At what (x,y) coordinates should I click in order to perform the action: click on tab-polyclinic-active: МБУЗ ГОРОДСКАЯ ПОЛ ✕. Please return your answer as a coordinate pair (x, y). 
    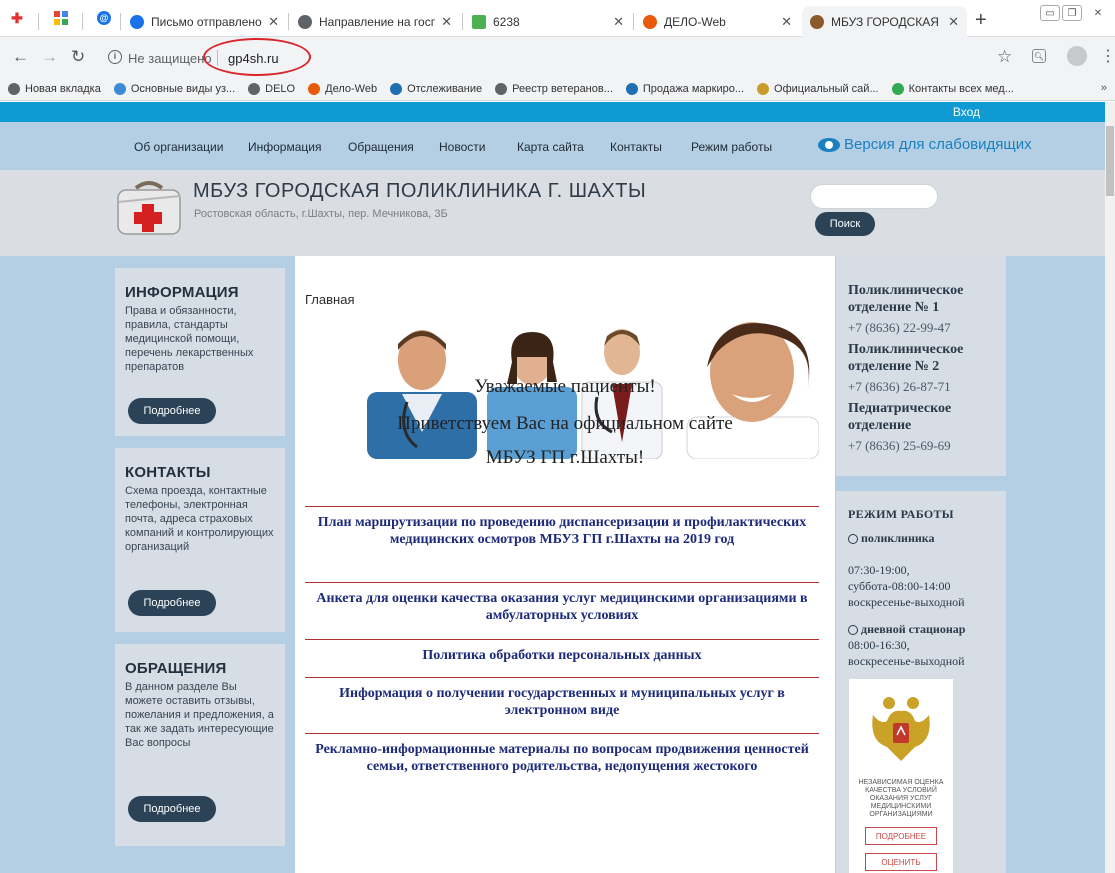
    Looking at the image, I should click on (884, 21).